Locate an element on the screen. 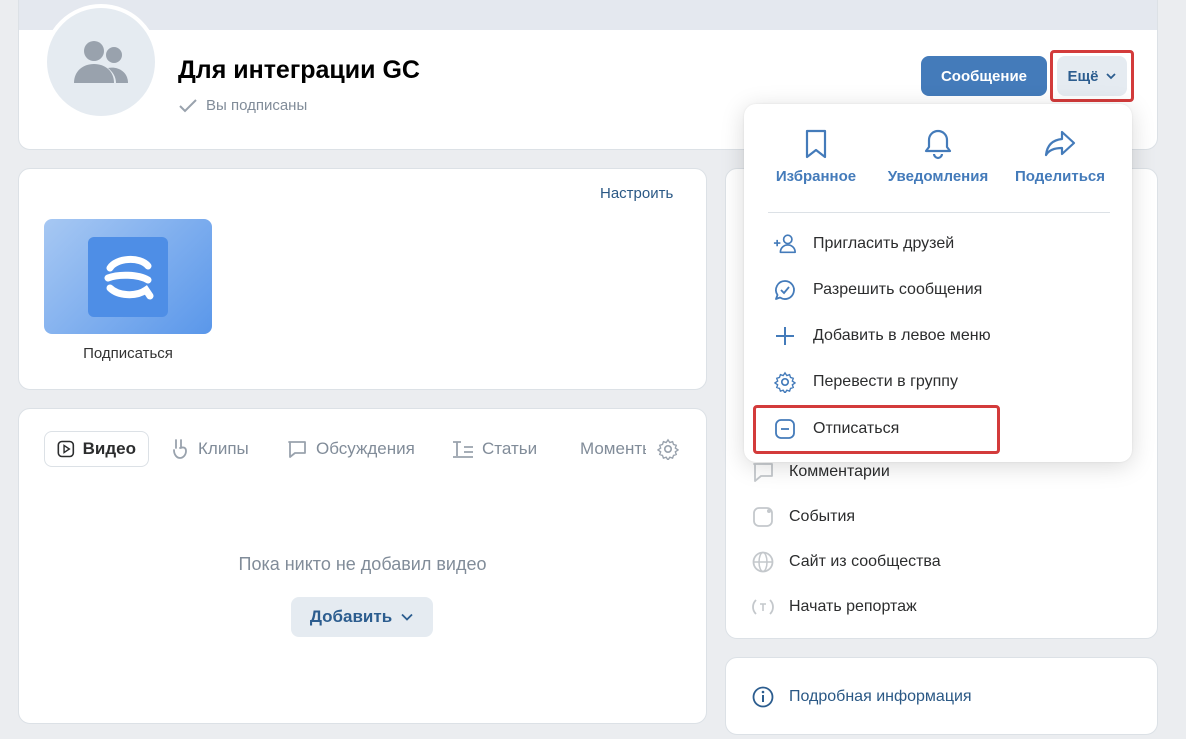 The image size is (1186, 739). add-button: Добавить is located at coordinates (362, 617).